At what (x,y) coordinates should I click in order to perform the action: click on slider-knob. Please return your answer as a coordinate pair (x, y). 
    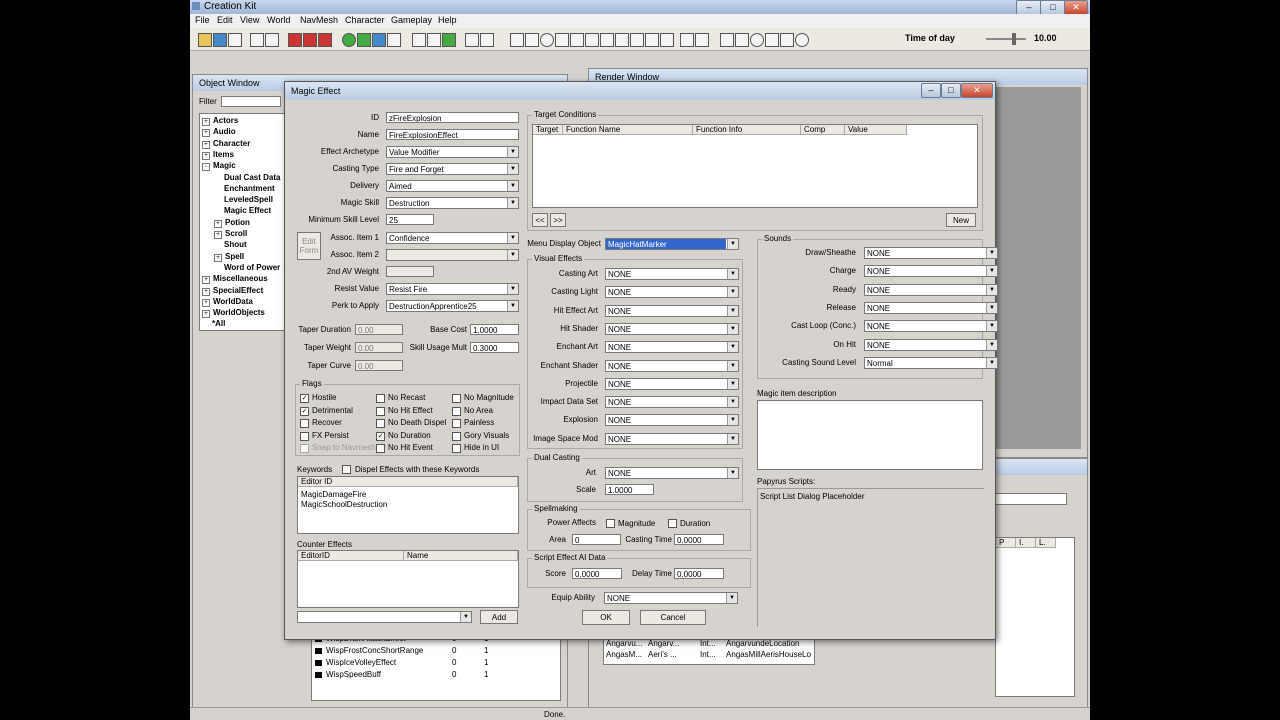
    Looking at the image, I should click on (1014, 39).